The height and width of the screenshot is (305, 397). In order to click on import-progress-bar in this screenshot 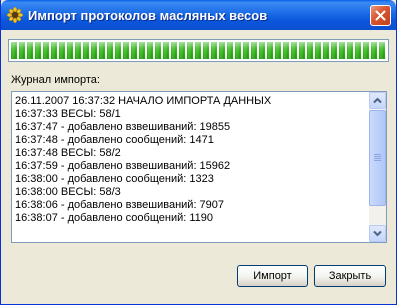, I will do `click(198, 50)`.